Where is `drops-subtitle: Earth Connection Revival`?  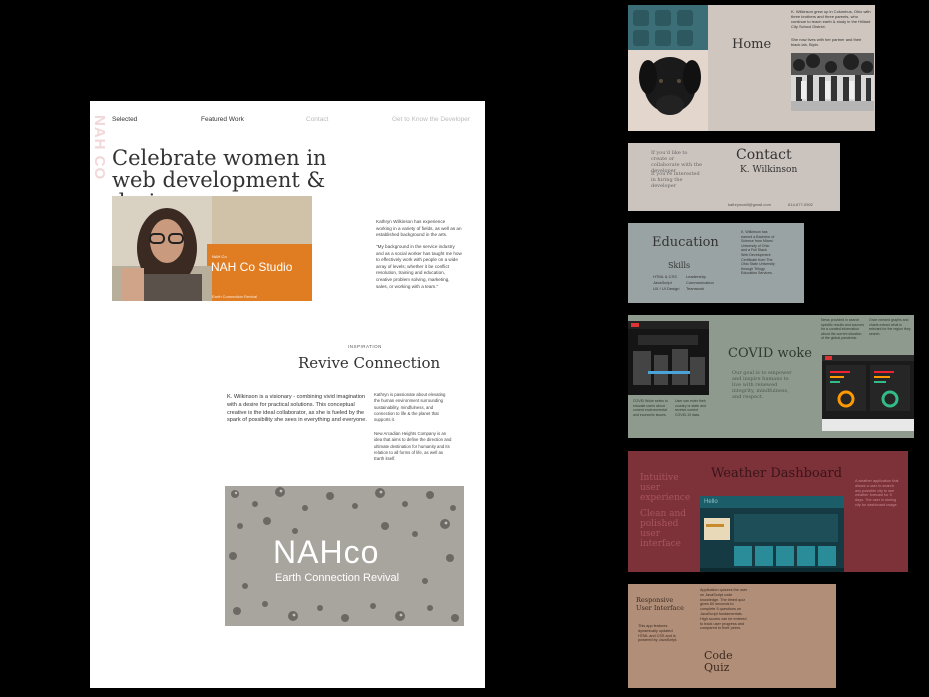
drops-subtitle: Earth Connection Revival is located at coordinates (337, 578).